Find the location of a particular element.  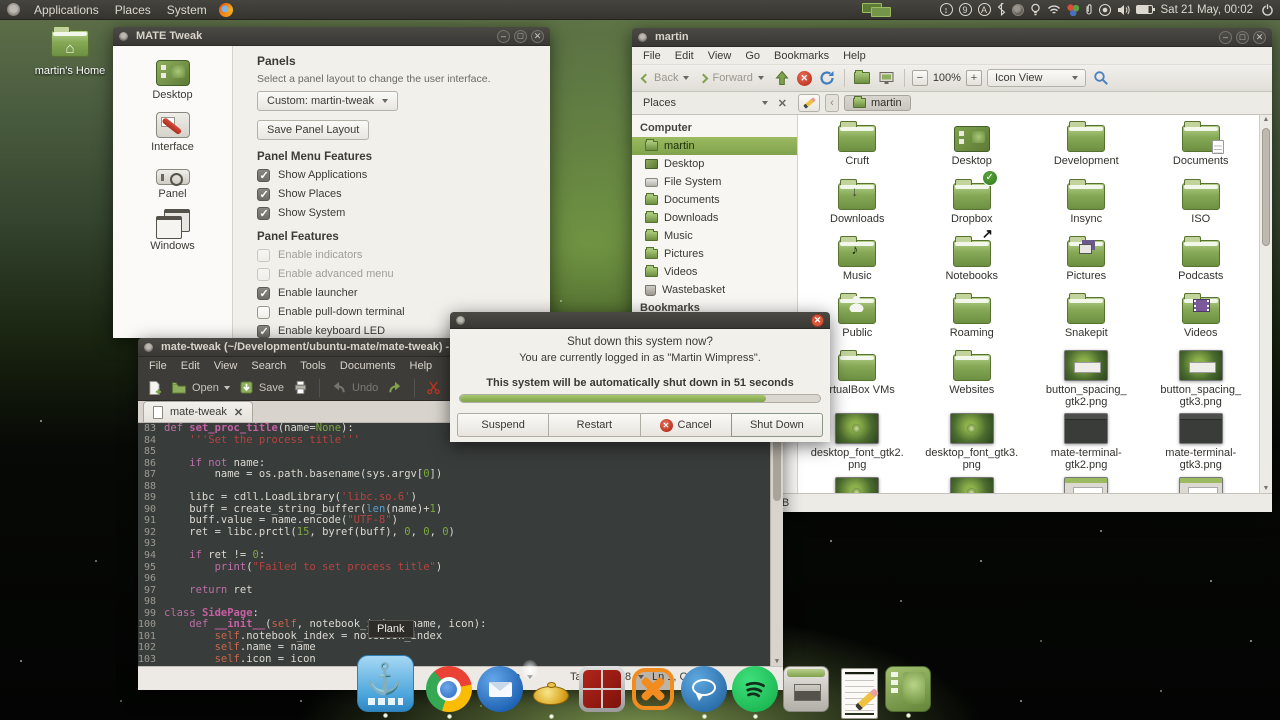

dock-item-caja-files is located at coordinates (907, 692).